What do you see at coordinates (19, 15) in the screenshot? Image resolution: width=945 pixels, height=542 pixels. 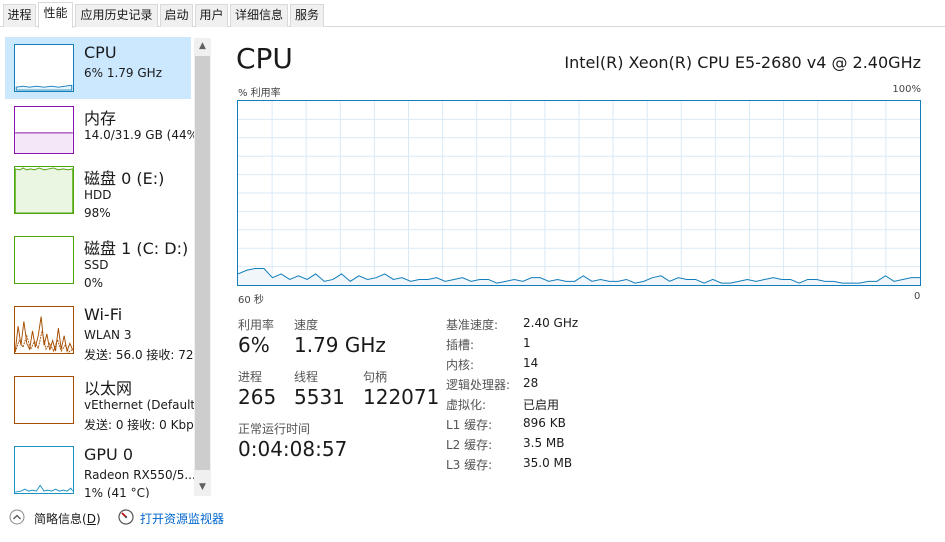 I see `tab-processes: 进程` at bounding box center [19, 15].